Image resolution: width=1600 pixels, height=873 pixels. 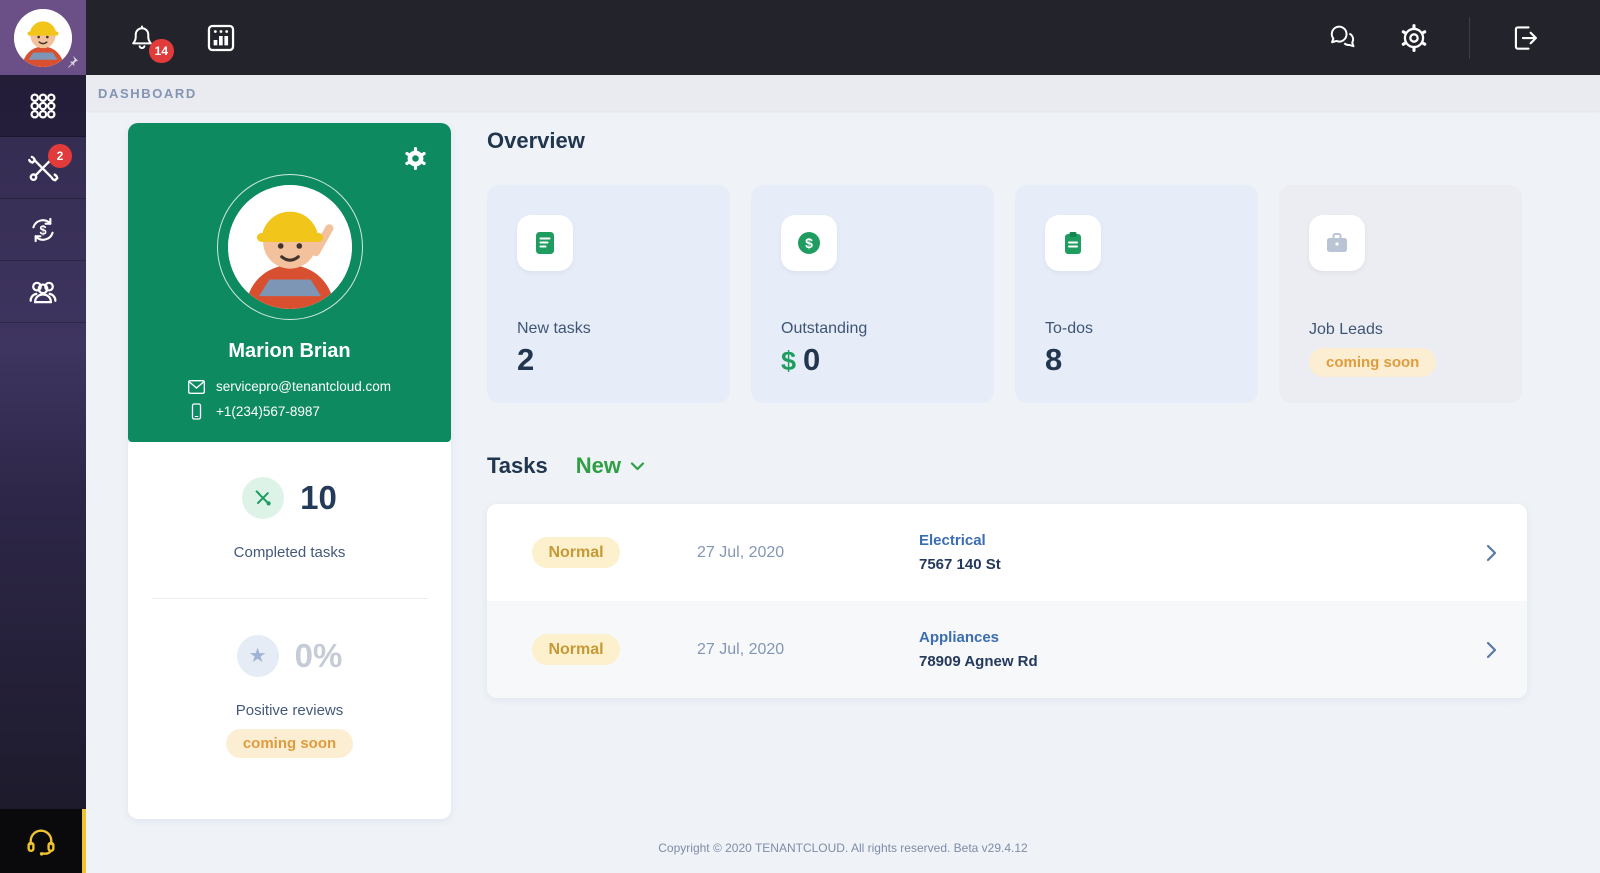 What do you see at coordinates (960, 564) in the screenshot?
I see `task-address: 7567 140 St` at bounding box center [960, 564].